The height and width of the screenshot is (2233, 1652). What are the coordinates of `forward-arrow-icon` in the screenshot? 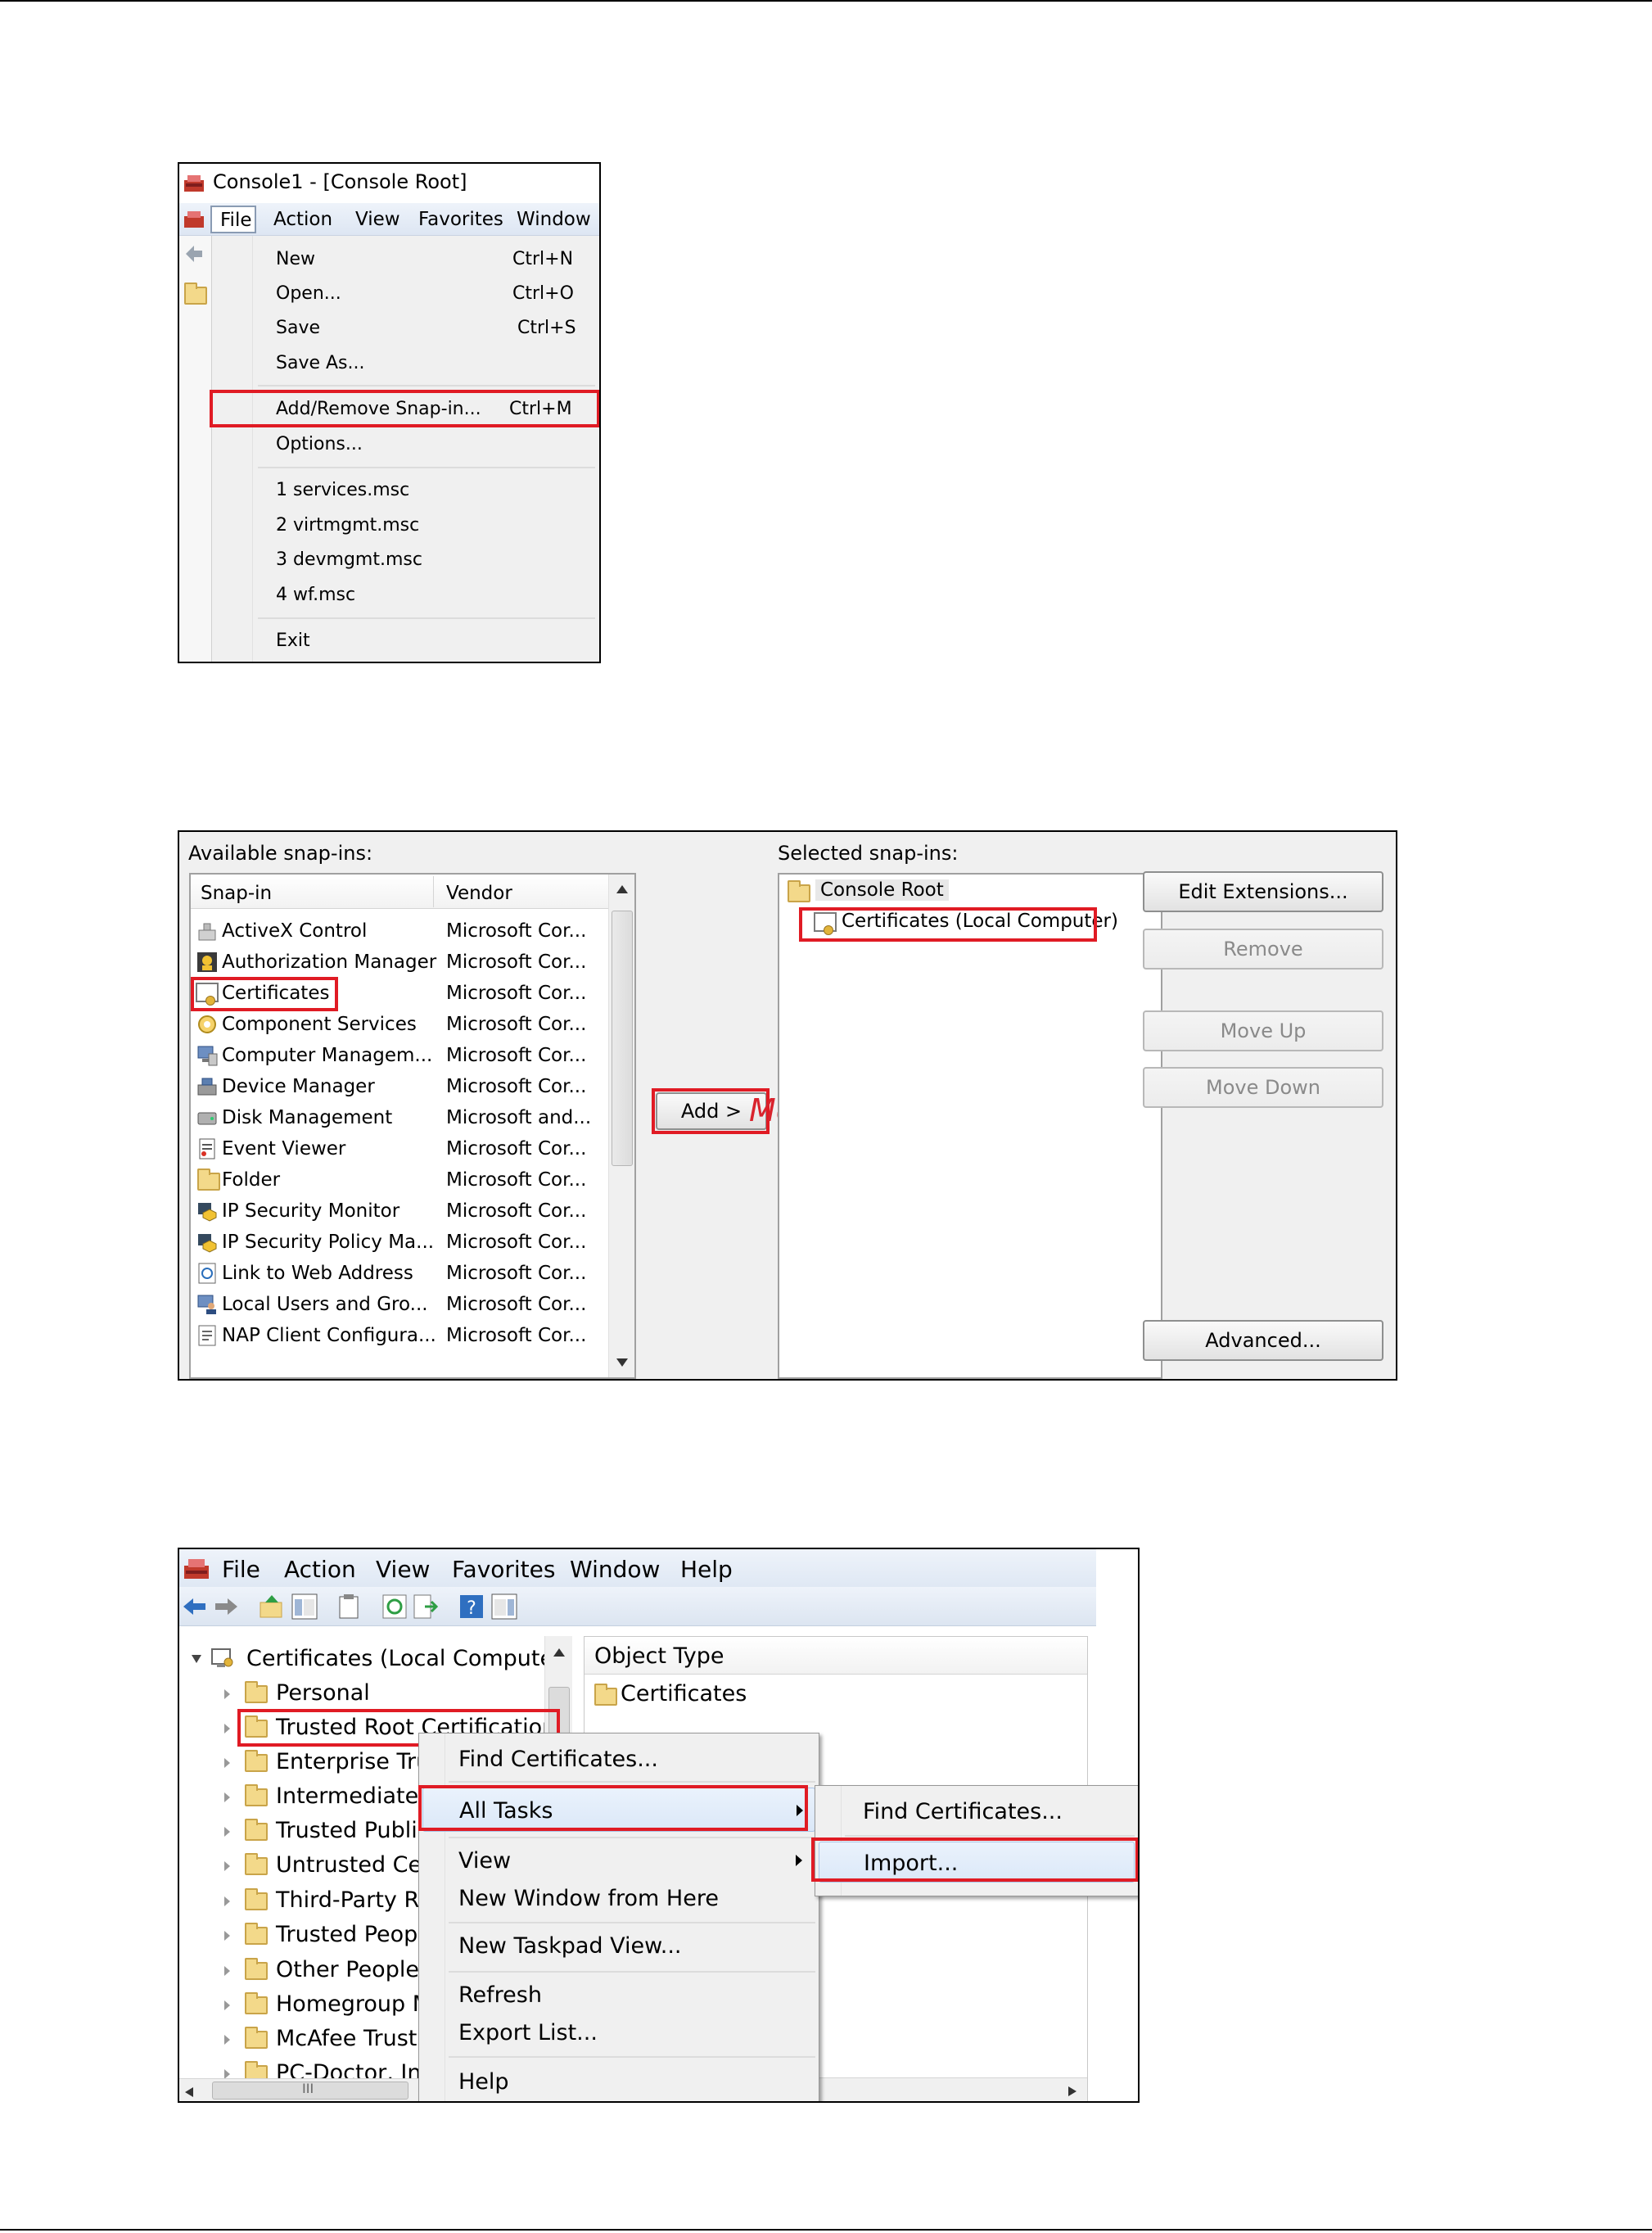 It's located at (226, 1607).